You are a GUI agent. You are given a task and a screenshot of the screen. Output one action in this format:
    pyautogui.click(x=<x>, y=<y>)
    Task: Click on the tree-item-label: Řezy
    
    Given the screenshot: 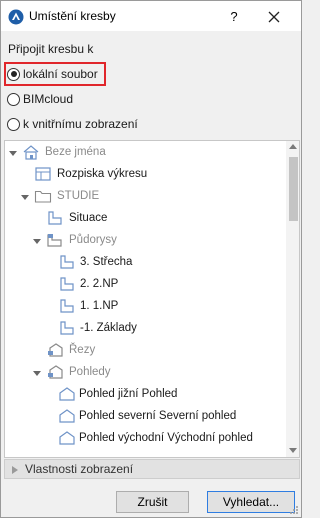 What is the action you would take?
    pyautogui.click(x=82, y=350)
    